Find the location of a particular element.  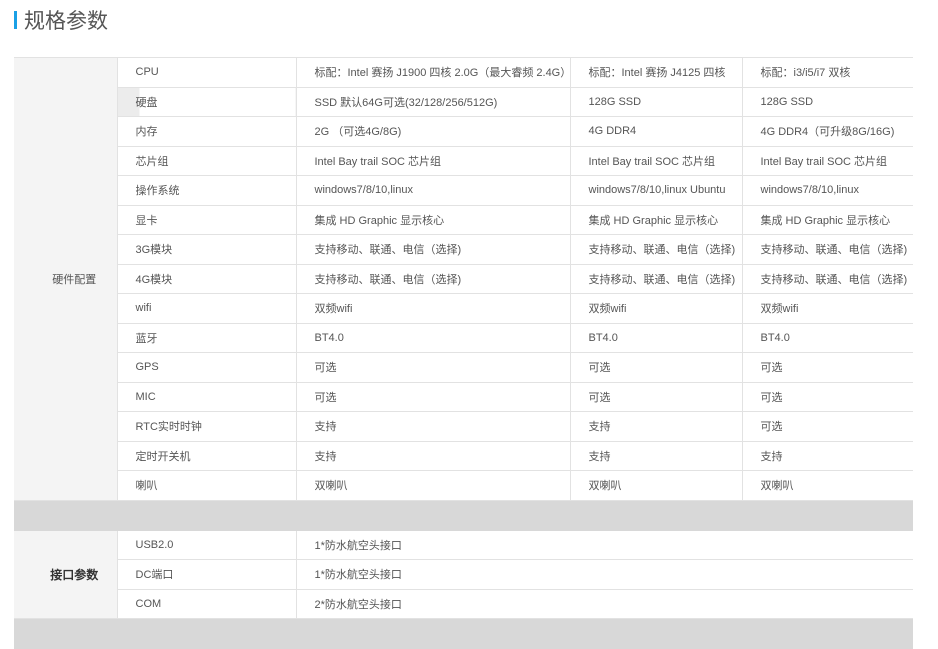

section-hardware-label: 硬件配置 is located at coordinates (66, 279).